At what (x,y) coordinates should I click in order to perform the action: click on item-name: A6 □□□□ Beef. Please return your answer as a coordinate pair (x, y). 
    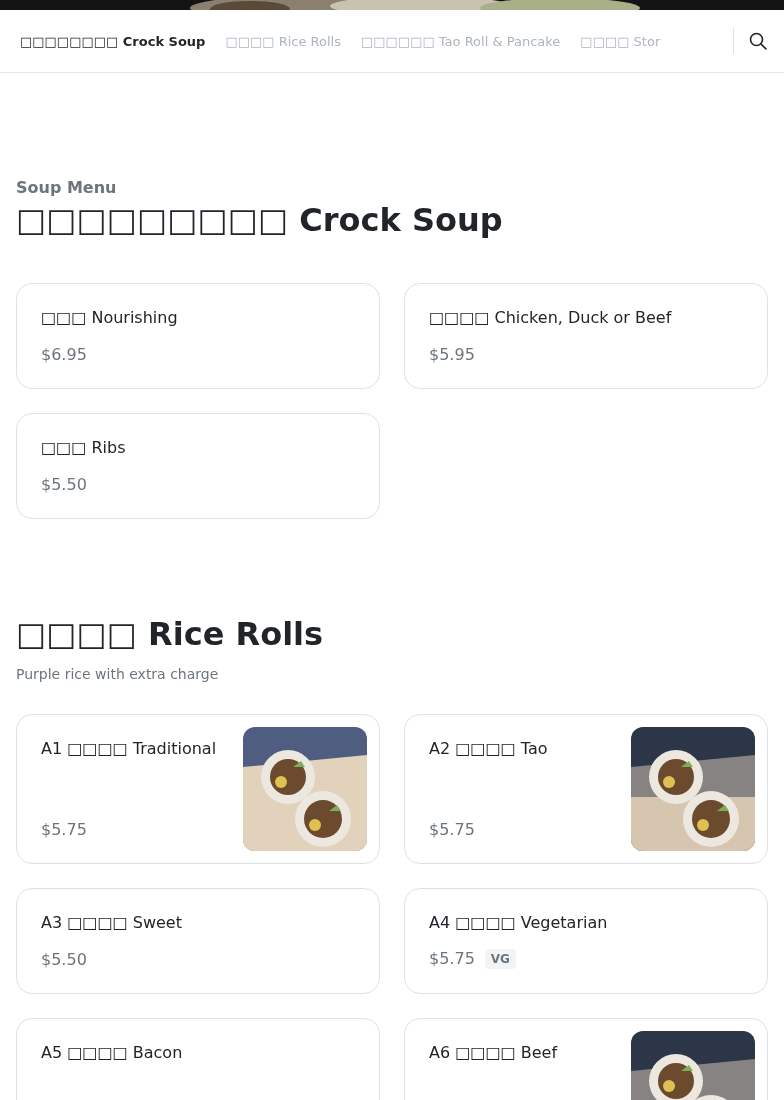
    Looking at the image, I should click on (494, 1052).